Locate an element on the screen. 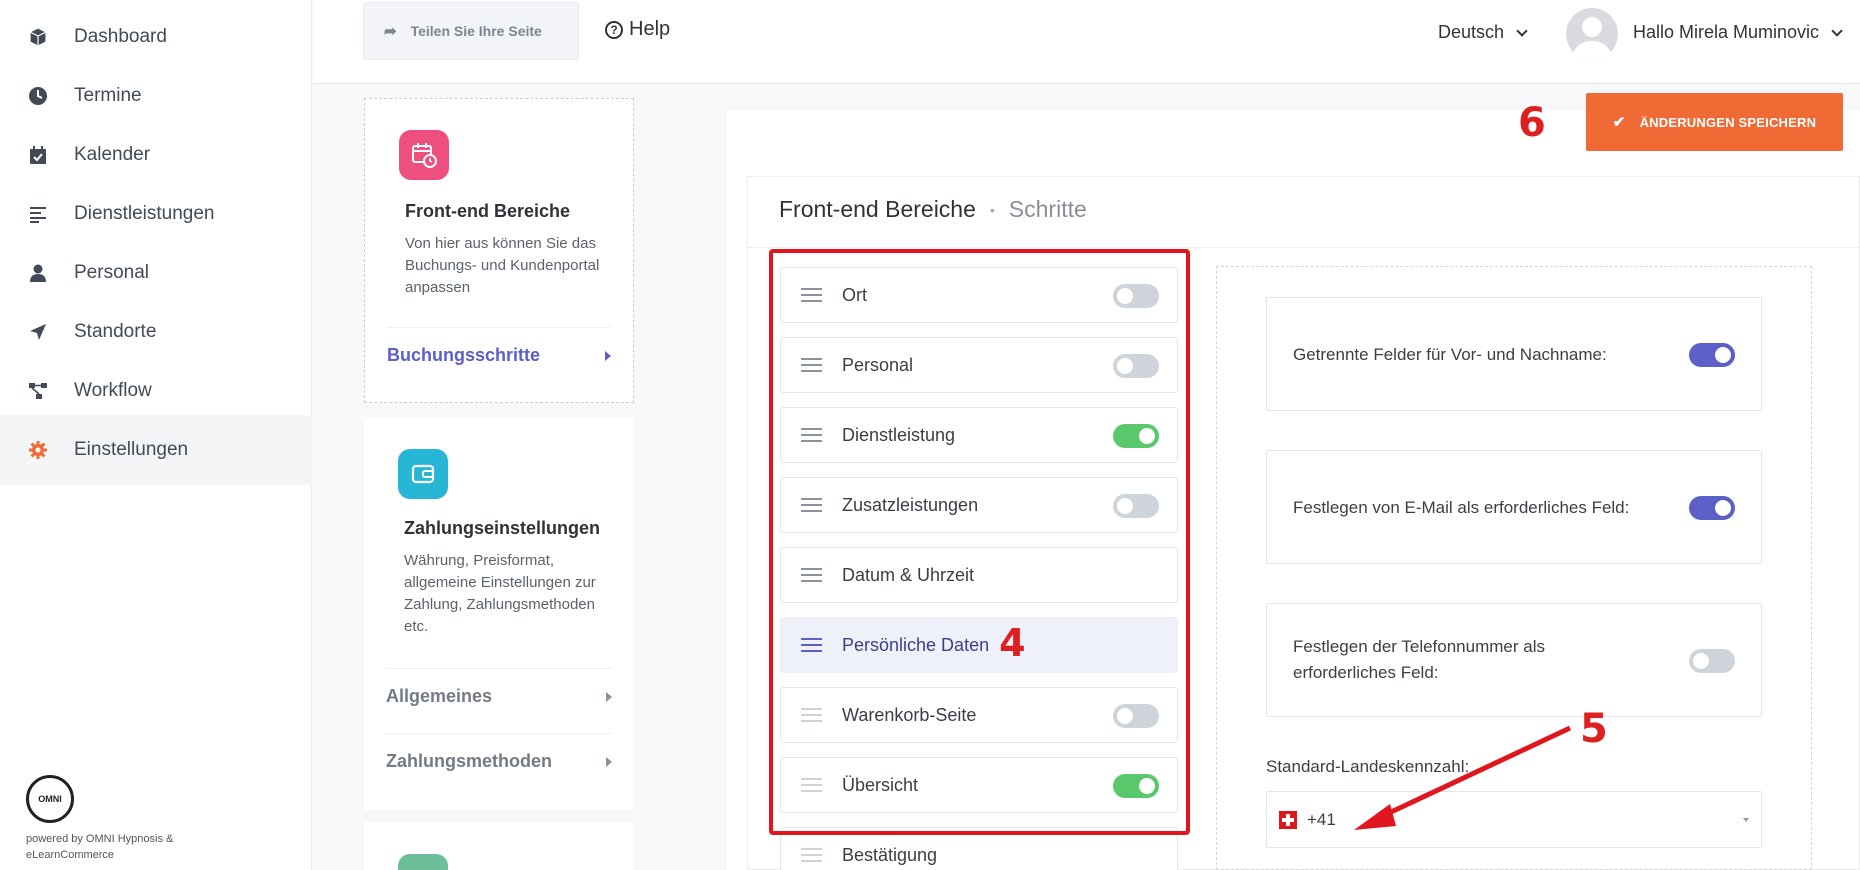 The height and width of the screenshot is (870, 1860). sidebar-item-label: Personal is located at coordinates (111, 272).